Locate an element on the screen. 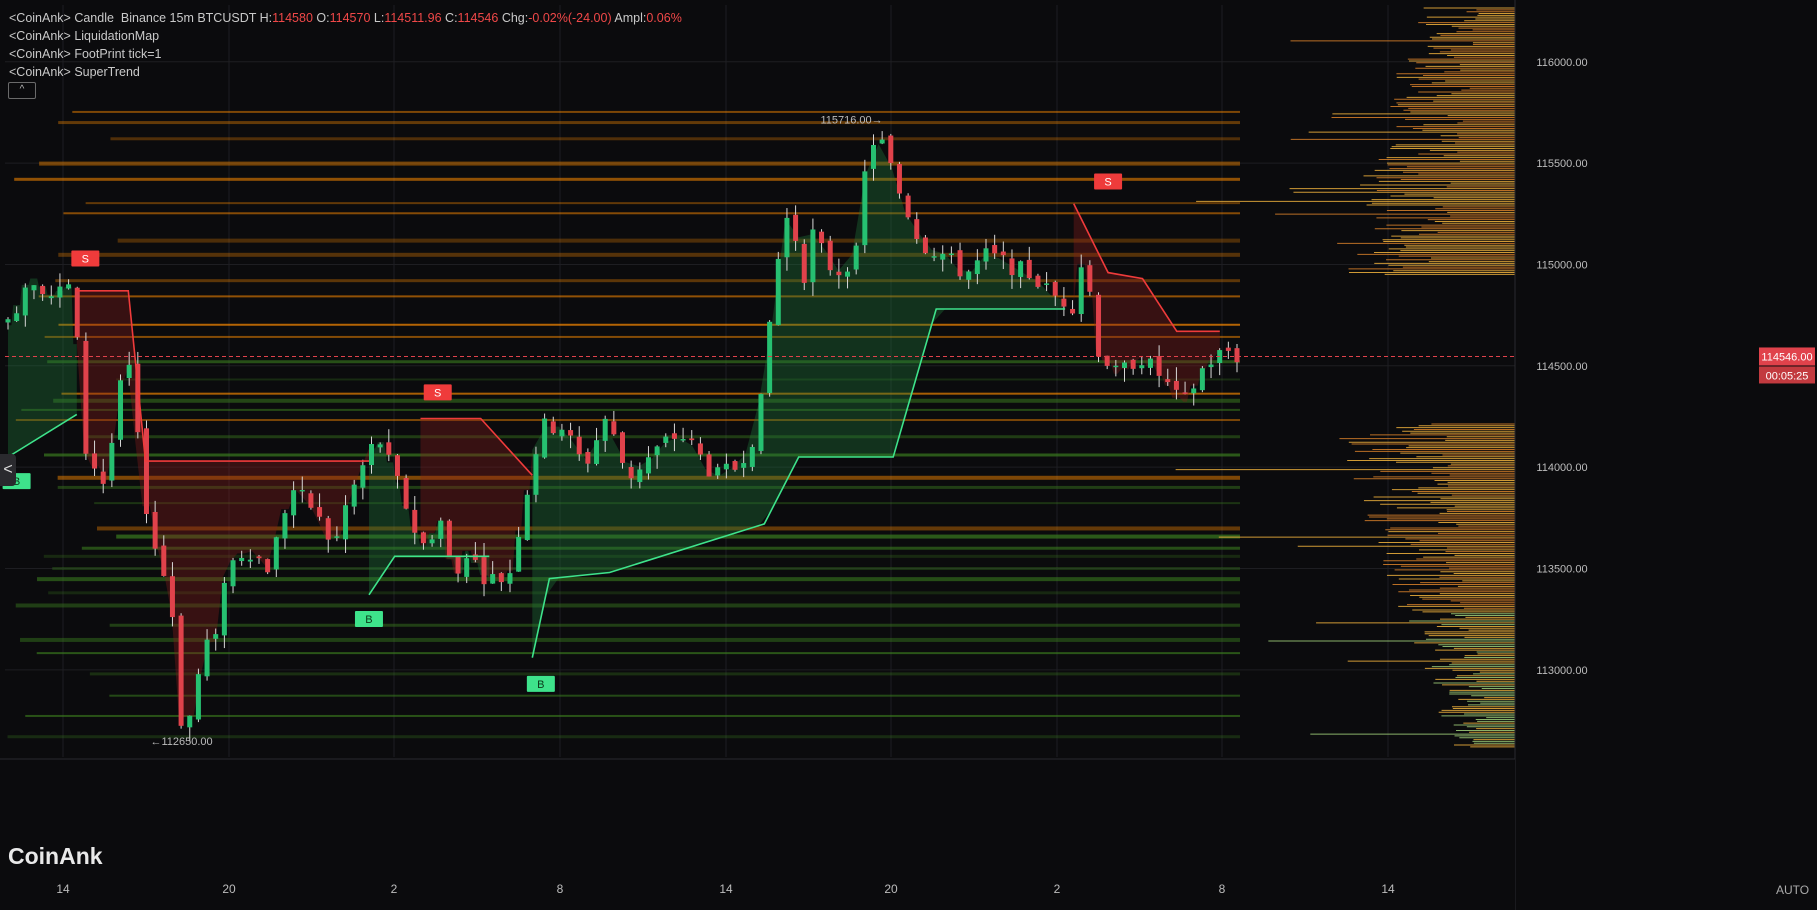  time-axis: 14 20 2 8 14 20 2 8 14 is located at coordinates (757, 834).